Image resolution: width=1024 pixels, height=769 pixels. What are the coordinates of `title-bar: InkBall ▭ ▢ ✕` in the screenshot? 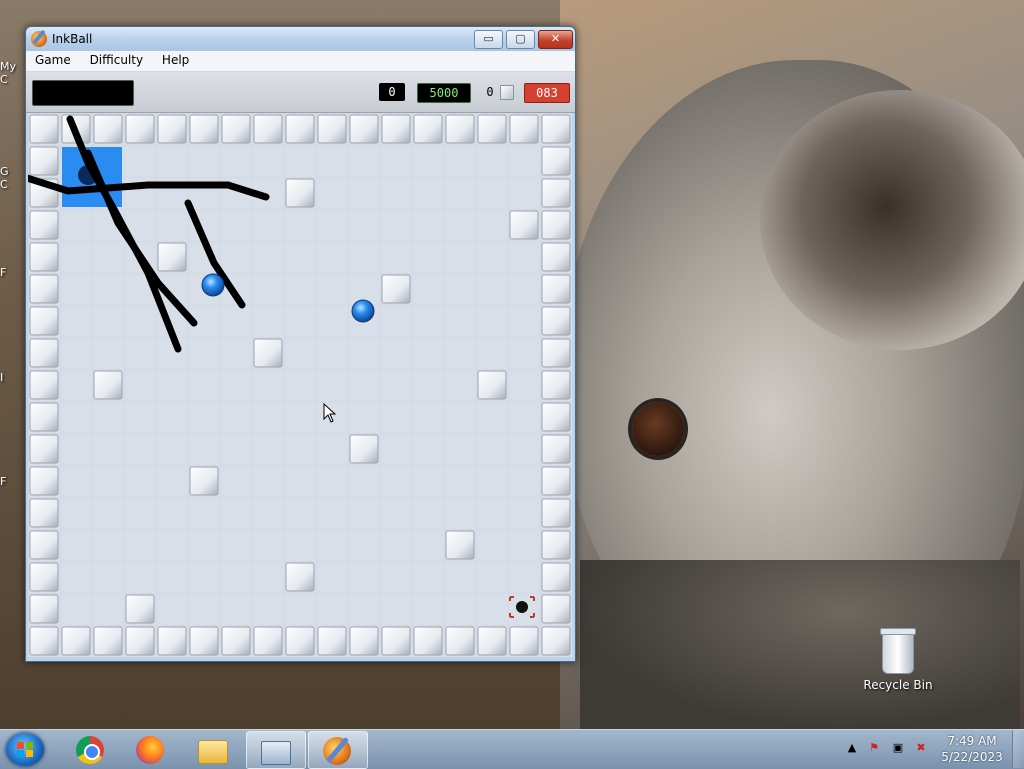 It's located at (300, 39).